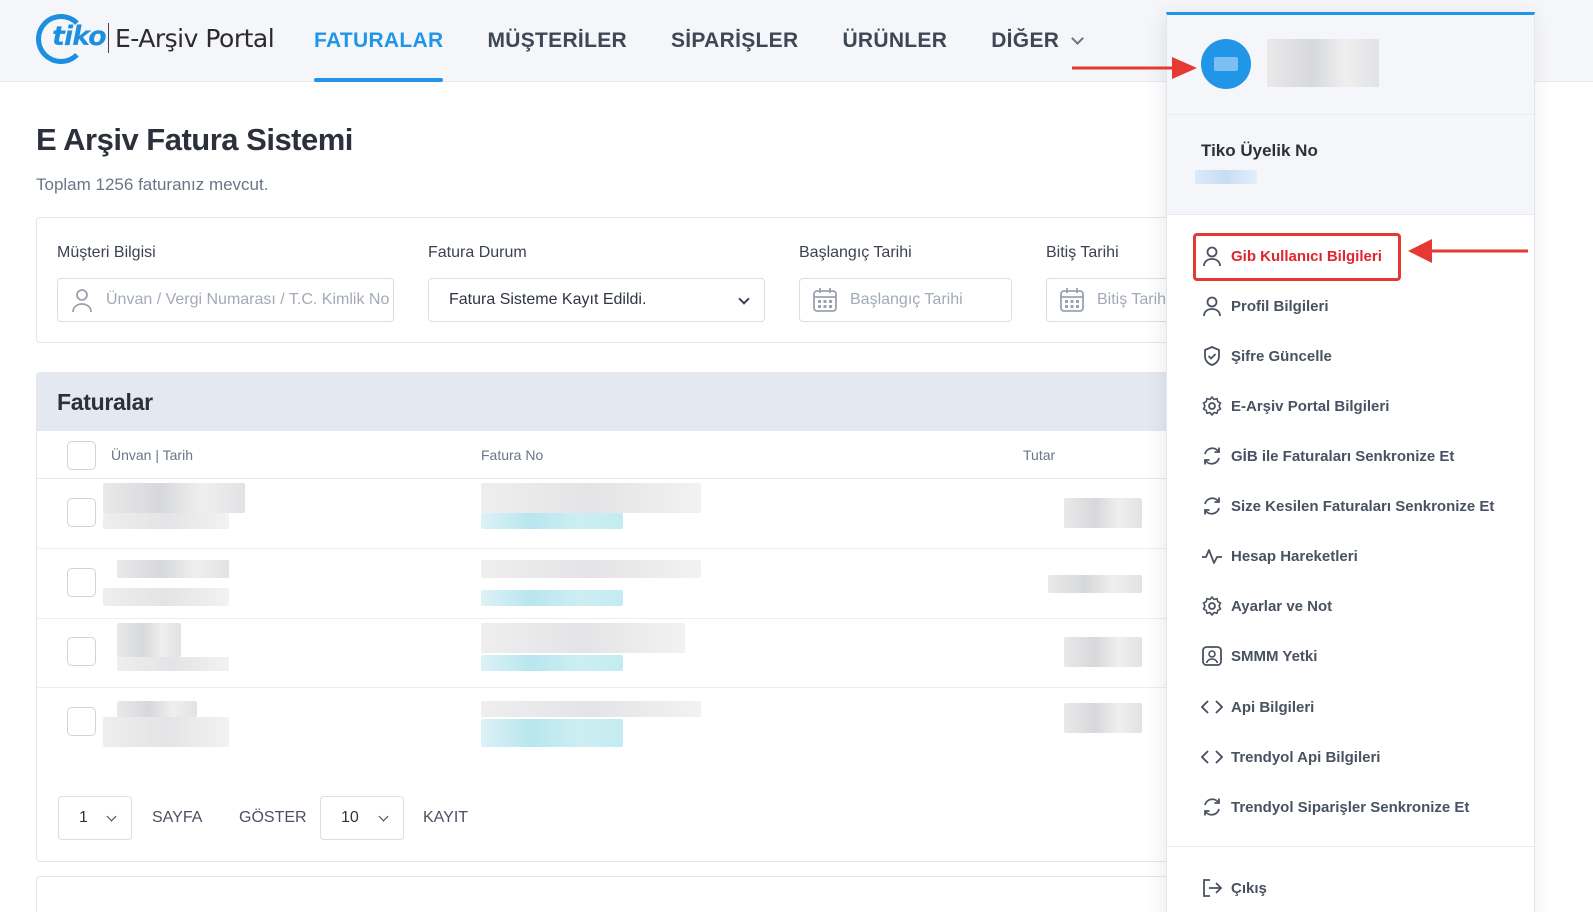 This screenshot has width=1593, height=912. Describe the element at coordinates (1038, 41) in the screenshot. I see `nav-diger: DİĞER` at that location.